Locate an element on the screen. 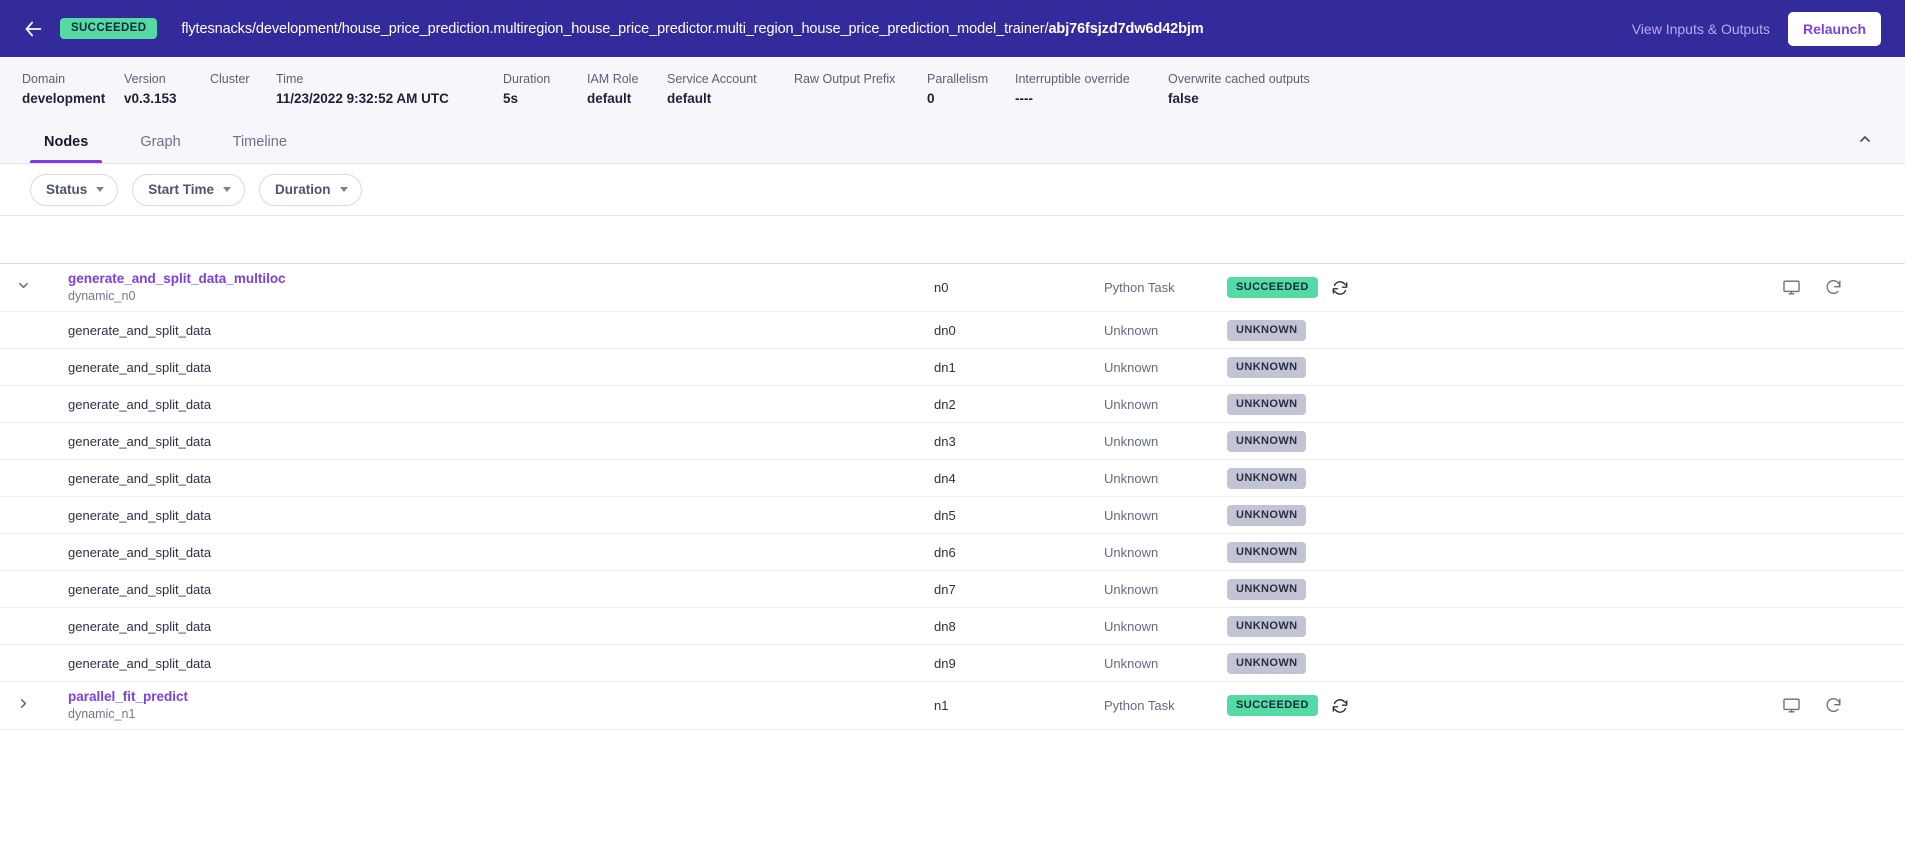 This screenshot has height=854, width=1905. table-row: generate_and_split_data dn7 Unknown UNKNOWN is located at coordinates (952, 589).